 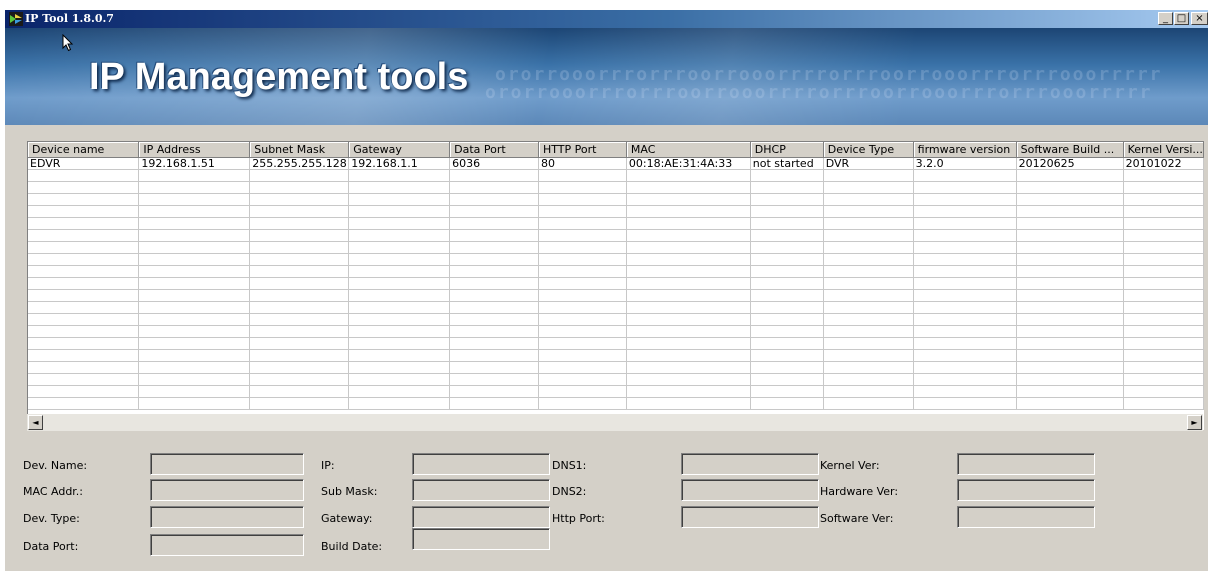 I want to click on software-ver-field, so click(x=1026, y=517).